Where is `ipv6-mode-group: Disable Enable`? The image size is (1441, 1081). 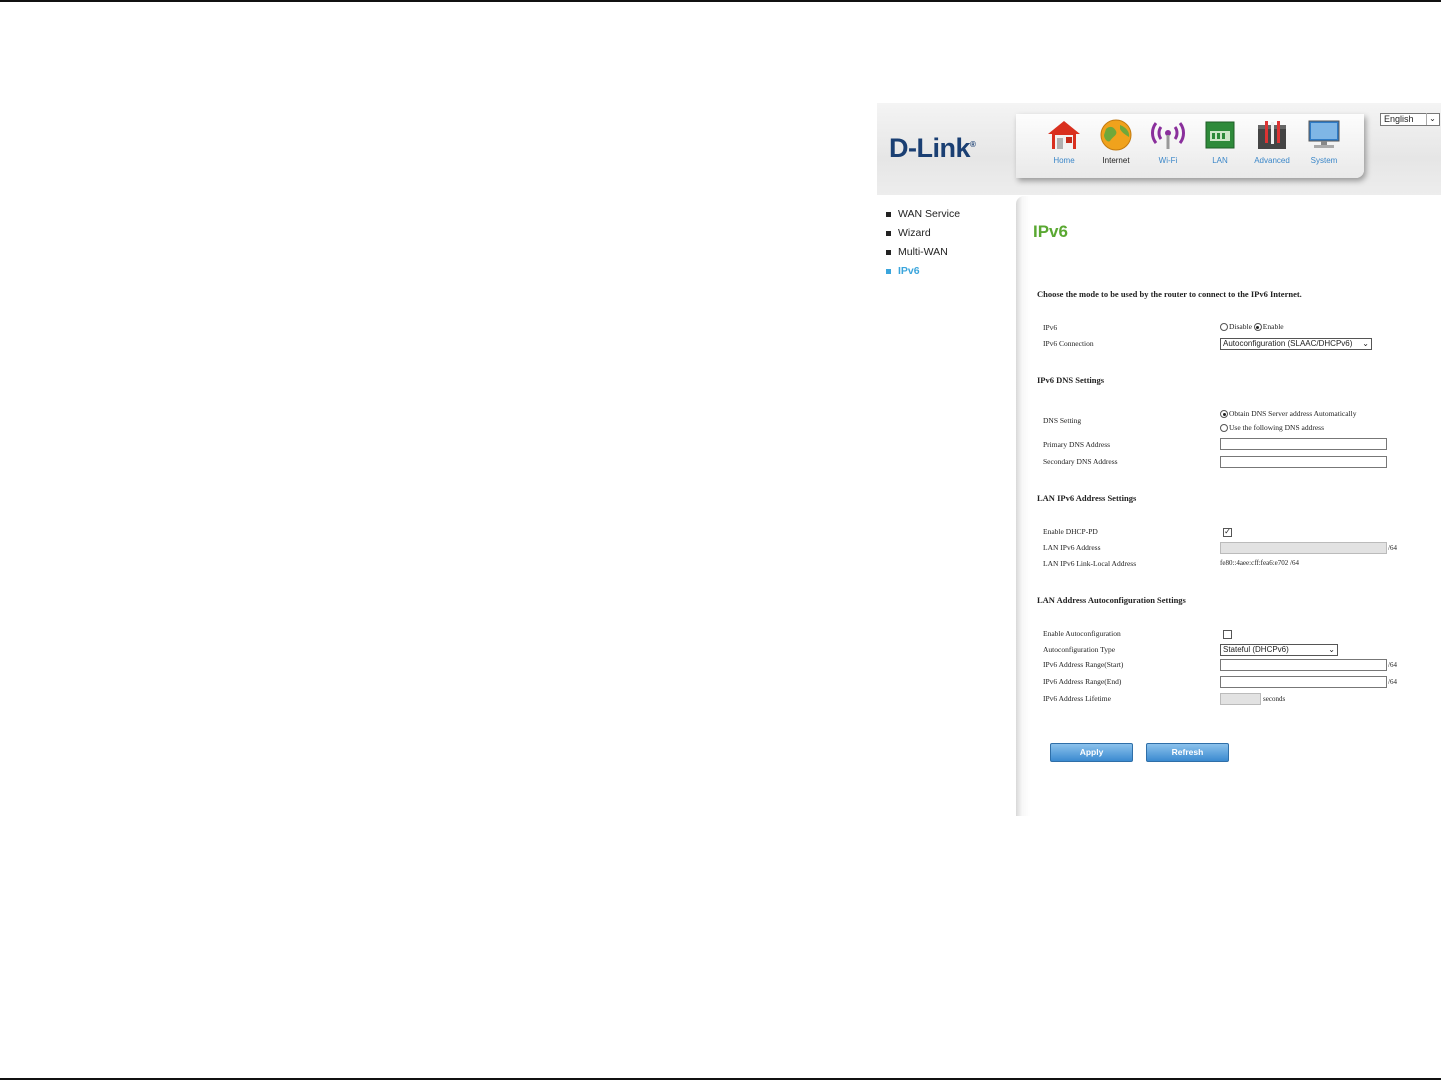
ipv6-mode-group: Disable Enable is located at coordinates (1252, 327).